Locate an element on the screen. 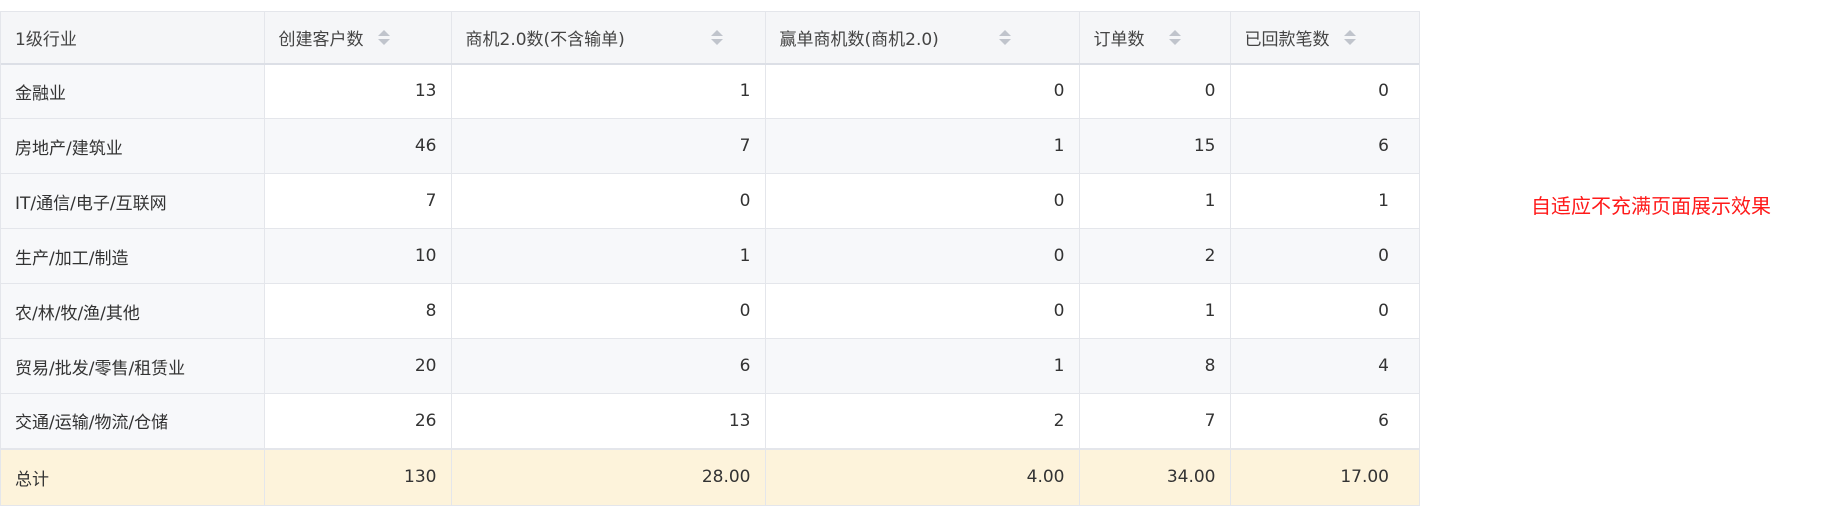 The image size is (1832, 532). table-row: 交通/运输/物流/仓储 26 13 2 7 6 is located at coordinates (710, 421).